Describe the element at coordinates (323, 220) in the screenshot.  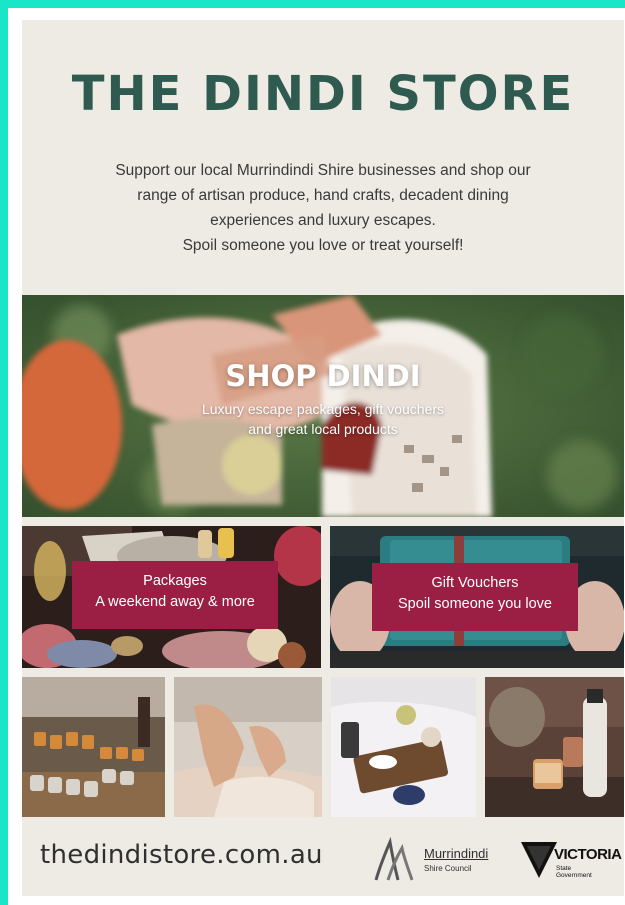
I see `intro-line: experiences and luxury escapes.` at that location.